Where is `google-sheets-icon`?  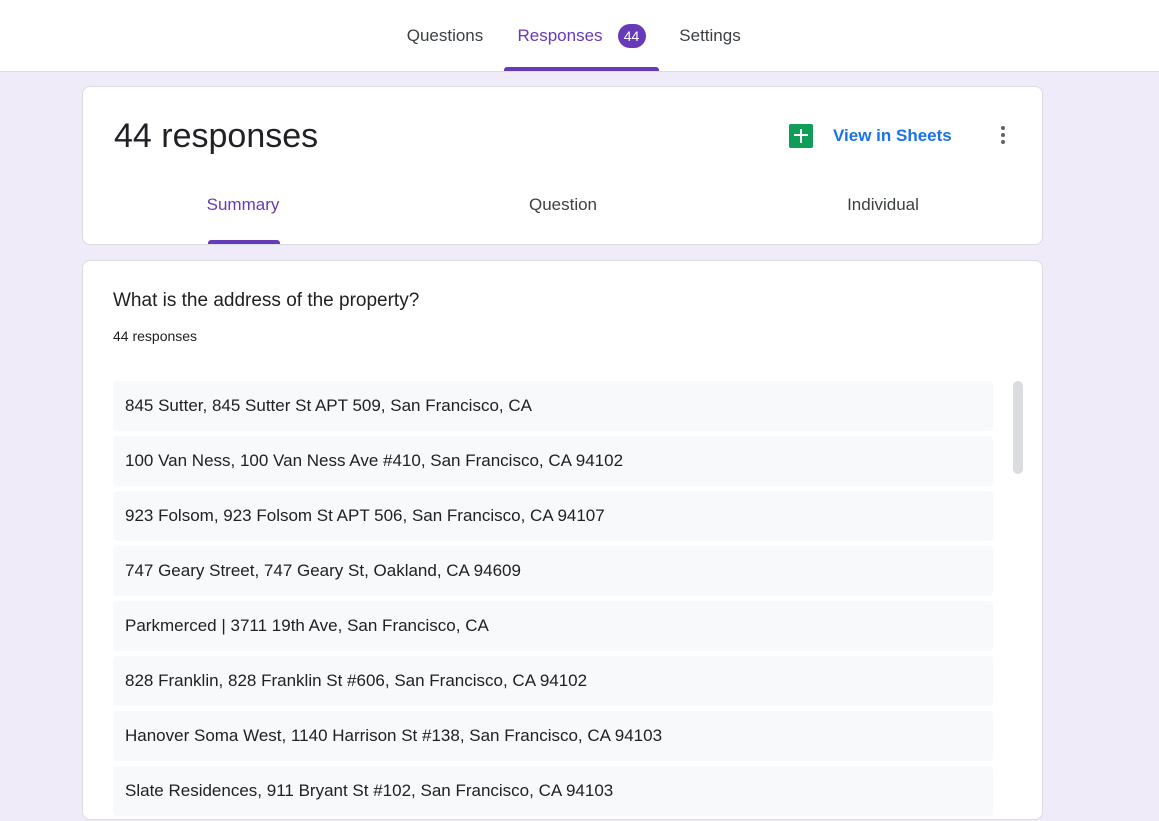
google-sheets-icon is located at coordinates (801, 136).